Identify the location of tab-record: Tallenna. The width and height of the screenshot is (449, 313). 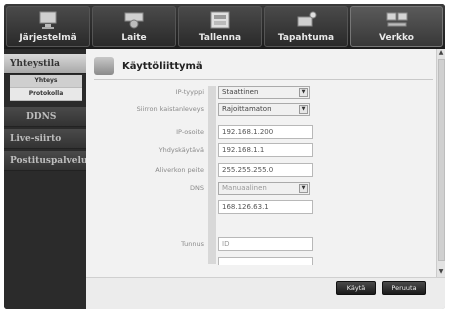
(220, 26).